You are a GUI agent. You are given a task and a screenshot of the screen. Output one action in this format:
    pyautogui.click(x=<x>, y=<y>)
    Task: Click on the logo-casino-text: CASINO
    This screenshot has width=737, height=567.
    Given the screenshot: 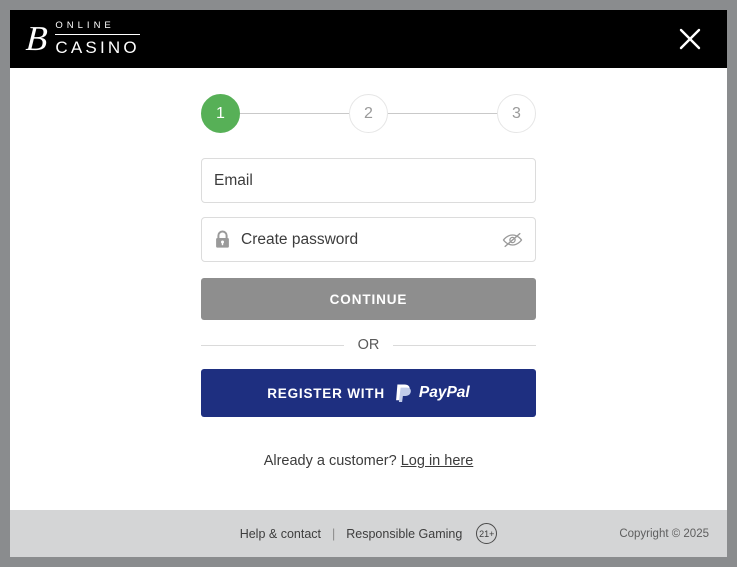 What is the action you would take?
    pyautogui.click(x=97, y=47)
    